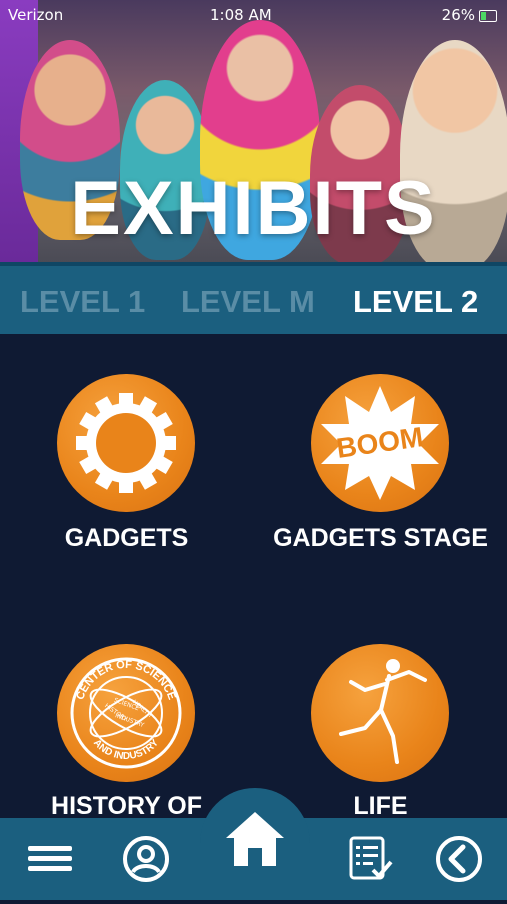  Describe the element at coordinates (248, 302) in the screenshot. I see `tab-level-m: LEVEL M` at that location.